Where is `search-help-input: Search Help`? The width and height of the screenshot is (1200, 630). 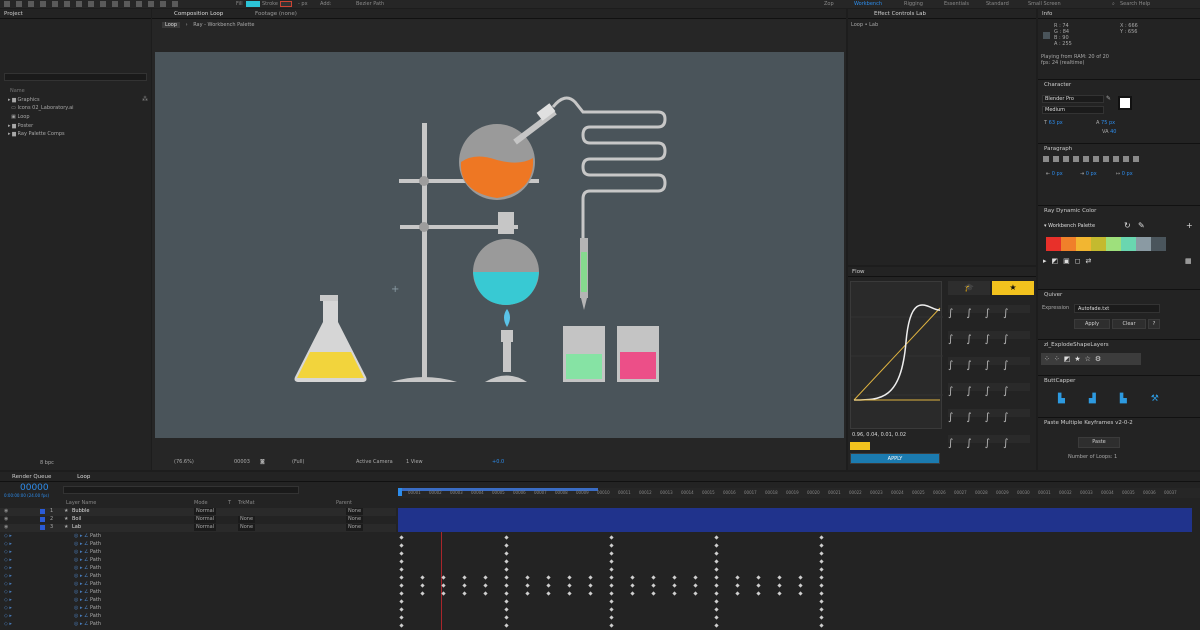 search-help-input: Search Help is located at coordinates (1135, 4).